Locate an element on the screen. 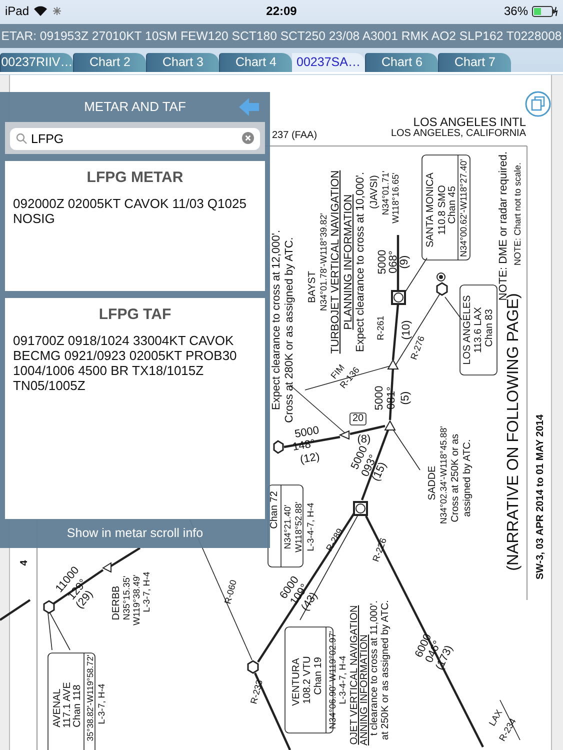 This screenshot has width=563, height=750. chart-label: W119°38.49' is located at coordinates (137, 600).